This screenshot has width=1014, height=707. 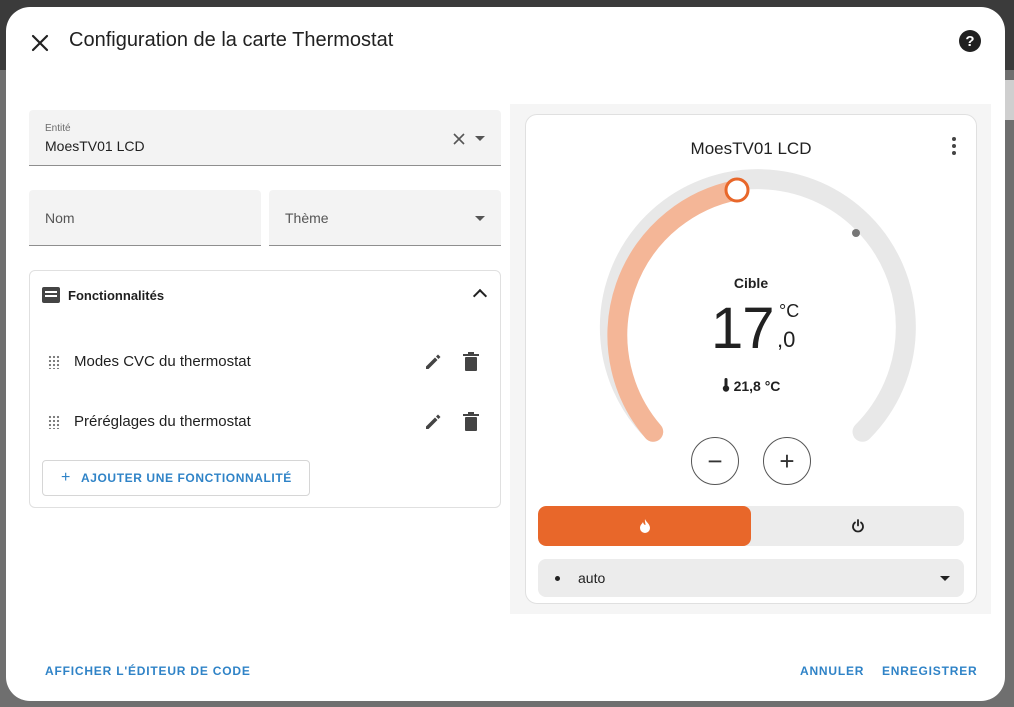 I want to click on help-icon: ?, so click(x=970, y=41).